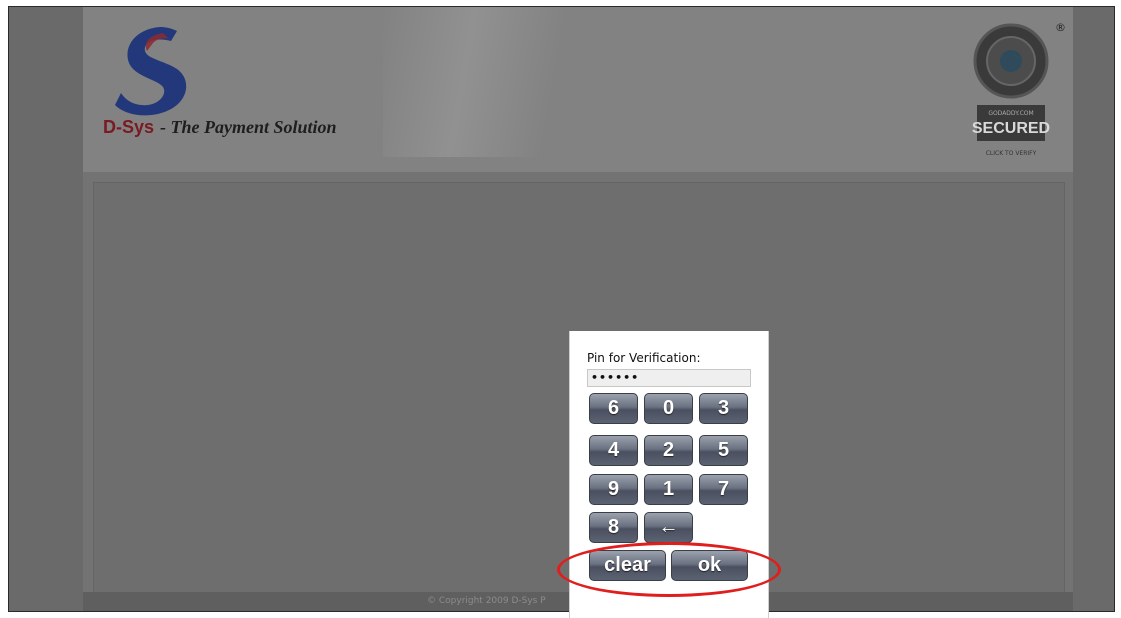 The height and width of the screenshot is (618, 1121). I want to click on key-8: 8, so click(613, 527).